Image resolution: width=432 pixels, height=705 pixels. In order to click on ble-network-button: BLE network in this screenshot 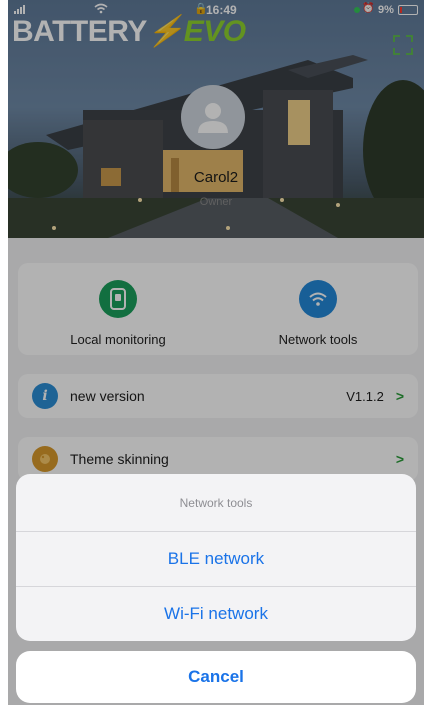, I will do `click(216, 559)`.